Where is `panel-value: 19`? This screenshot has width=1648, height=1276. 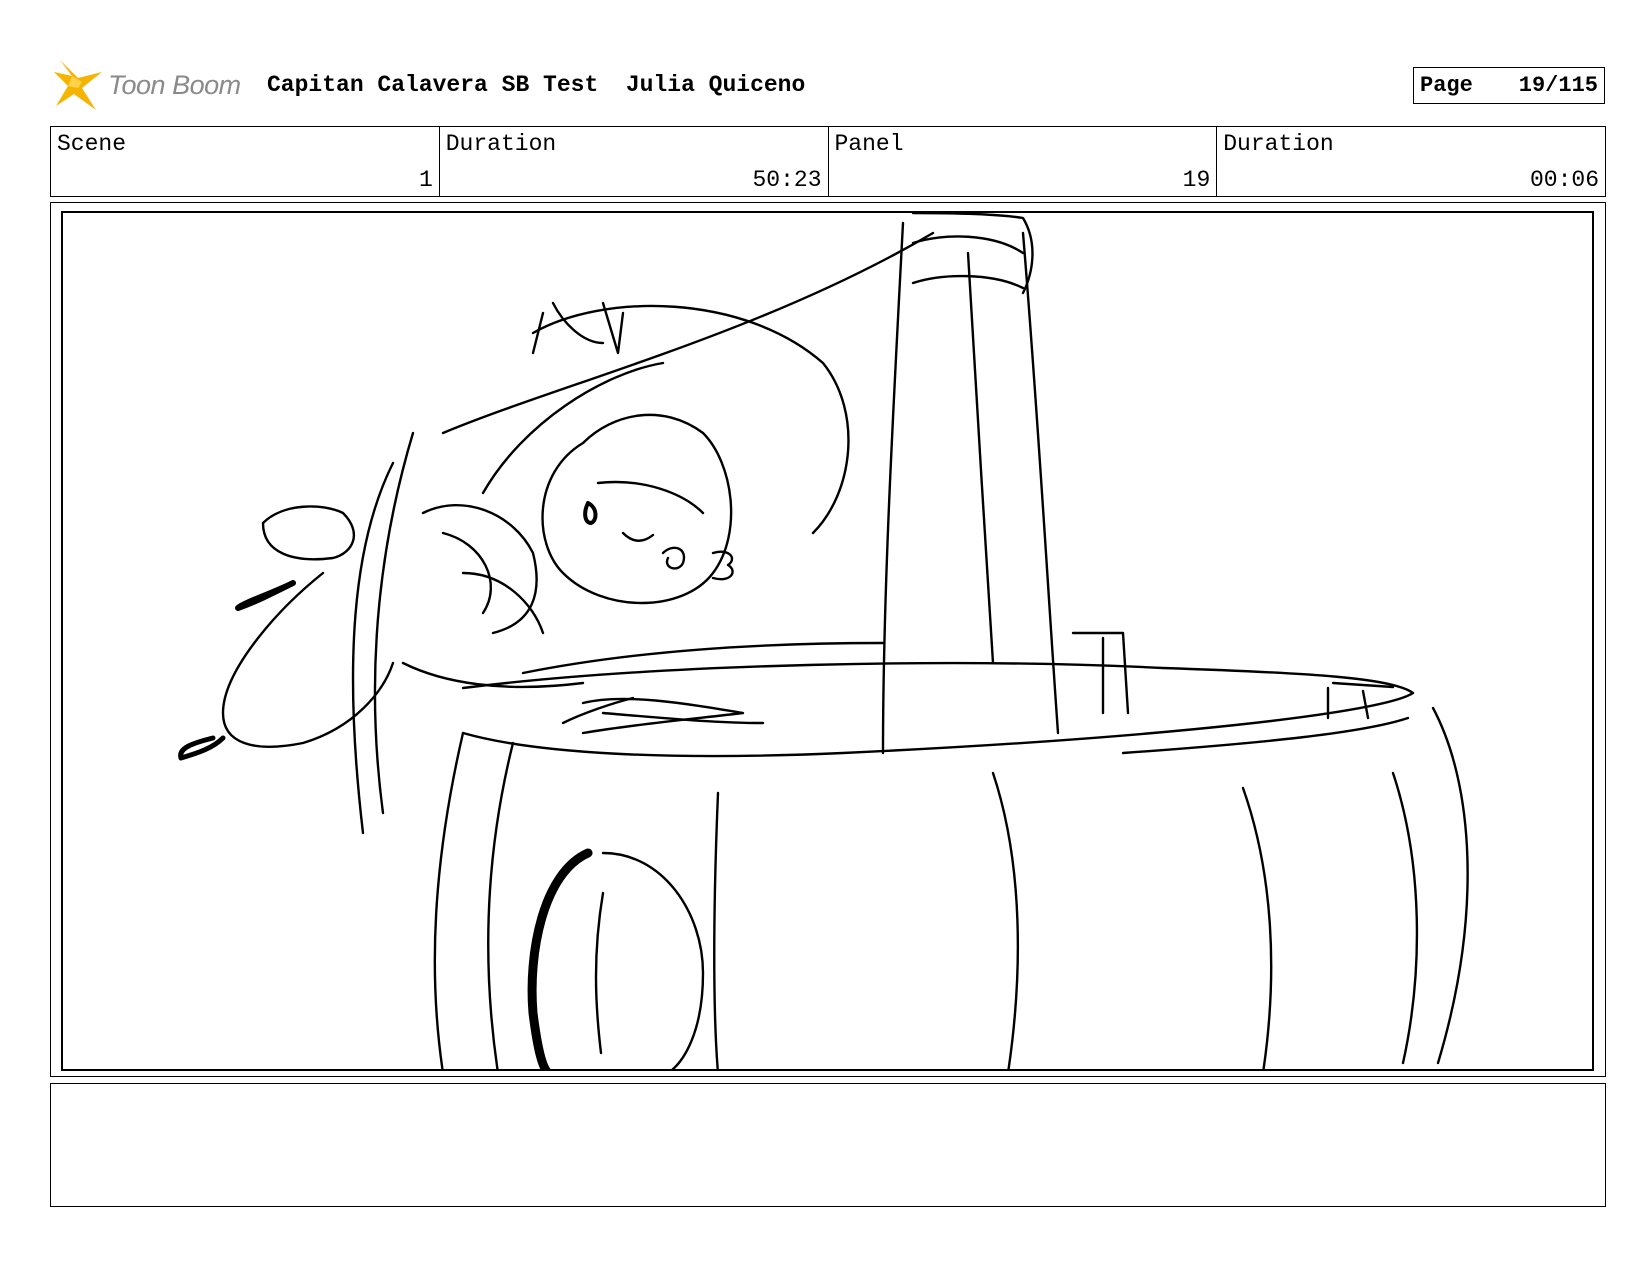
panel-value: 19 is located at coordinates (1196, 180).